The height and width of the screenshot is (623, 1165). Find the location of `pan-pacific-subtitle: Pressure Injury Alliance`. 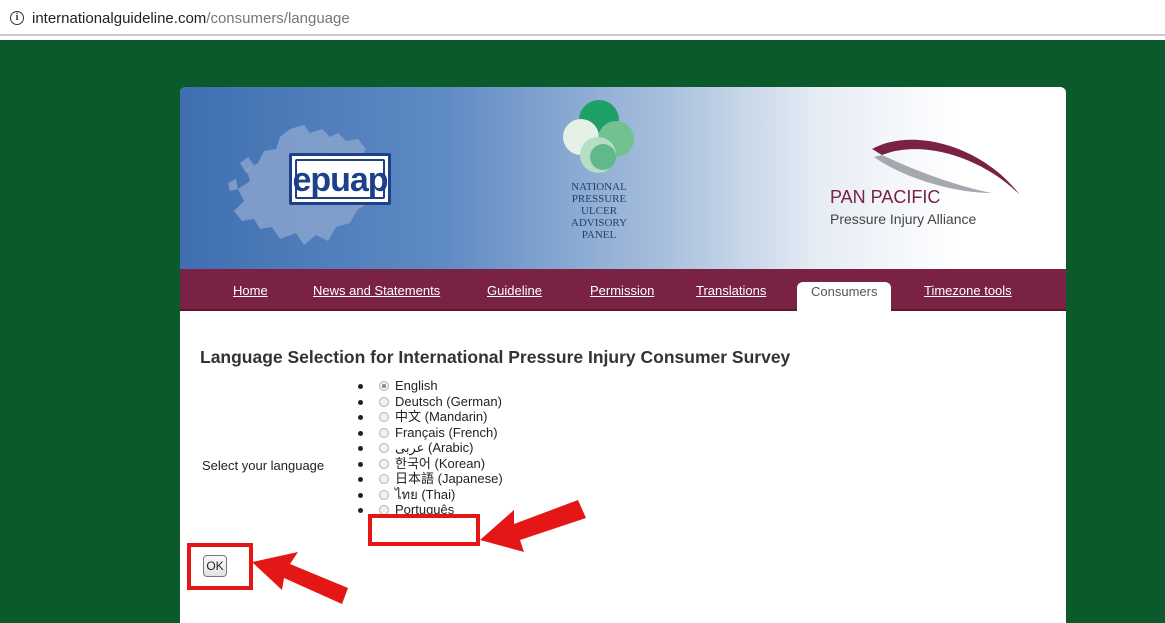

pan-pacific-subtitle: Pressure Injury Alliance is located at coordinates (903, 219).